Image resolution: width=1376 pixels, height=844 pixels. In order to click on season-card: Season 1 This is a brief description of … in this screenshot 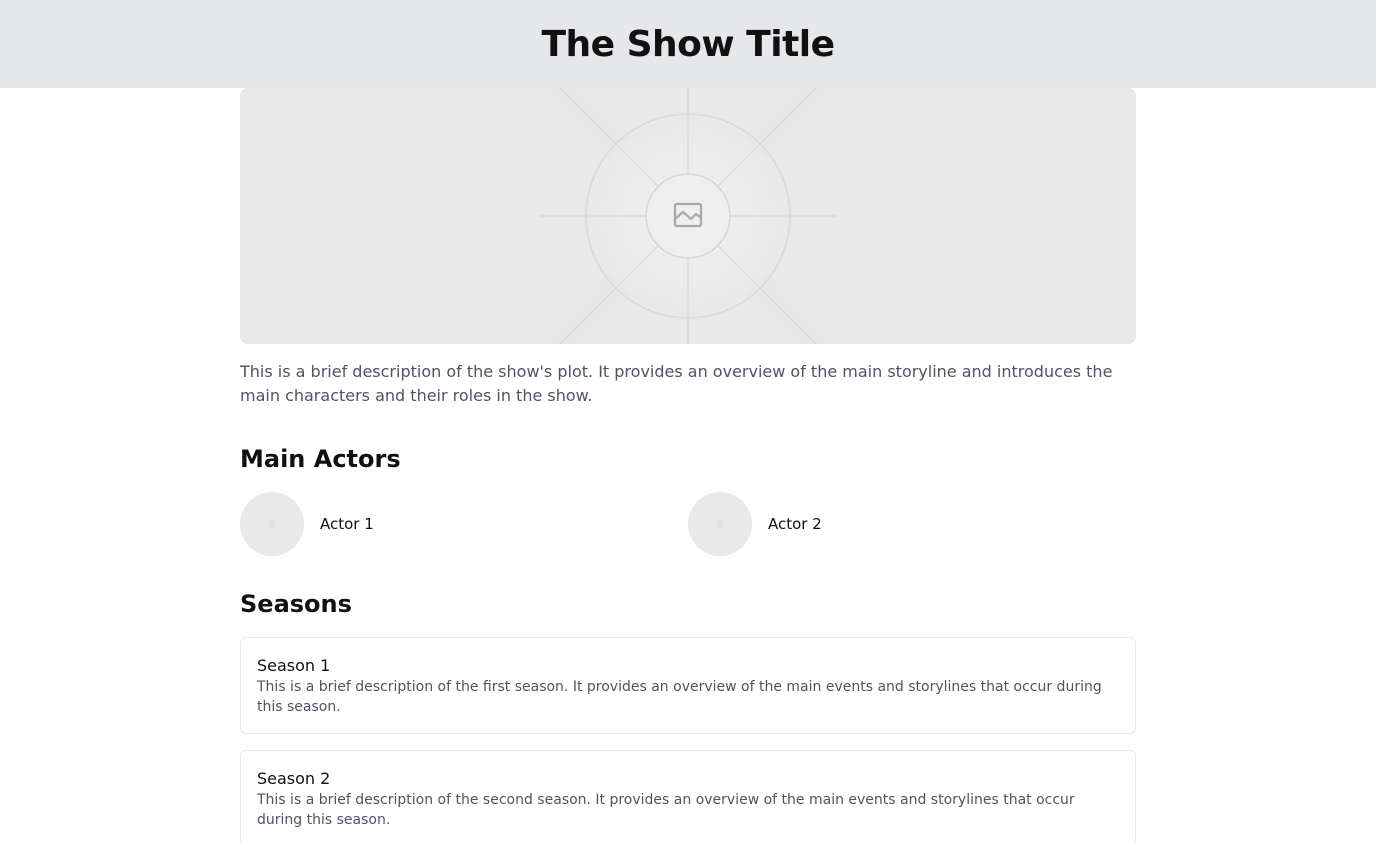, I will do `click(688, 685)`.